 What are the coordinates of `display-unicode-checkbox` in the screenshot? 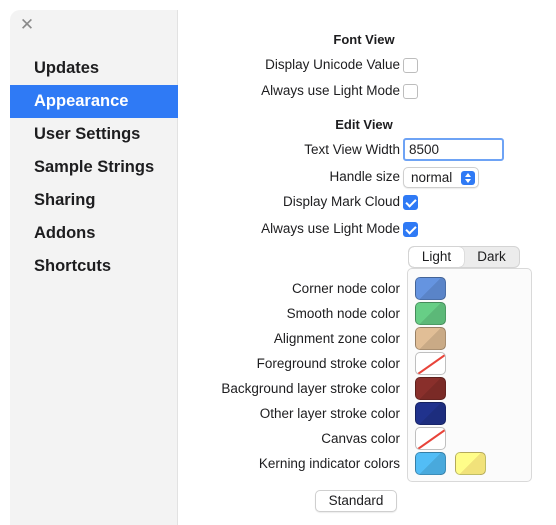 It's located at (410, 65).